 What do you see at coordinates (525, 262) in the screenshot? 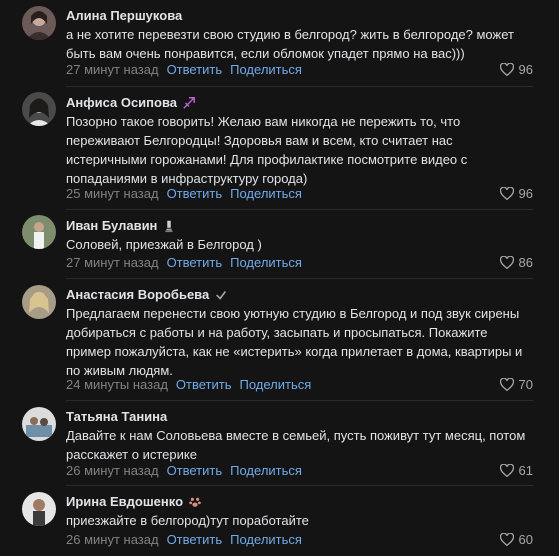
I see `like-count: 86` at bounding box center [525, 262].